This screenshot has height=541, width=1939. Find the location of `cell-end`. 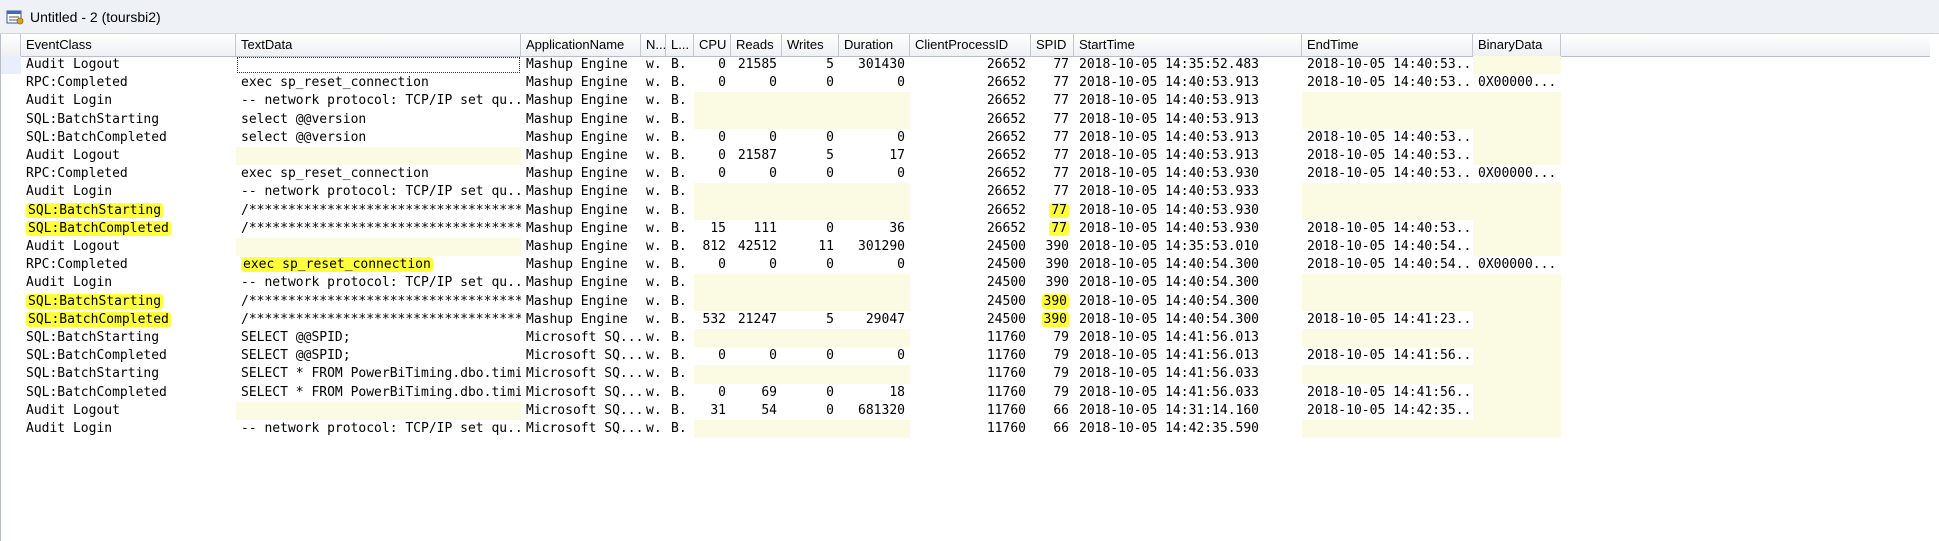

cell-end is located at coordinates (1387, 210).